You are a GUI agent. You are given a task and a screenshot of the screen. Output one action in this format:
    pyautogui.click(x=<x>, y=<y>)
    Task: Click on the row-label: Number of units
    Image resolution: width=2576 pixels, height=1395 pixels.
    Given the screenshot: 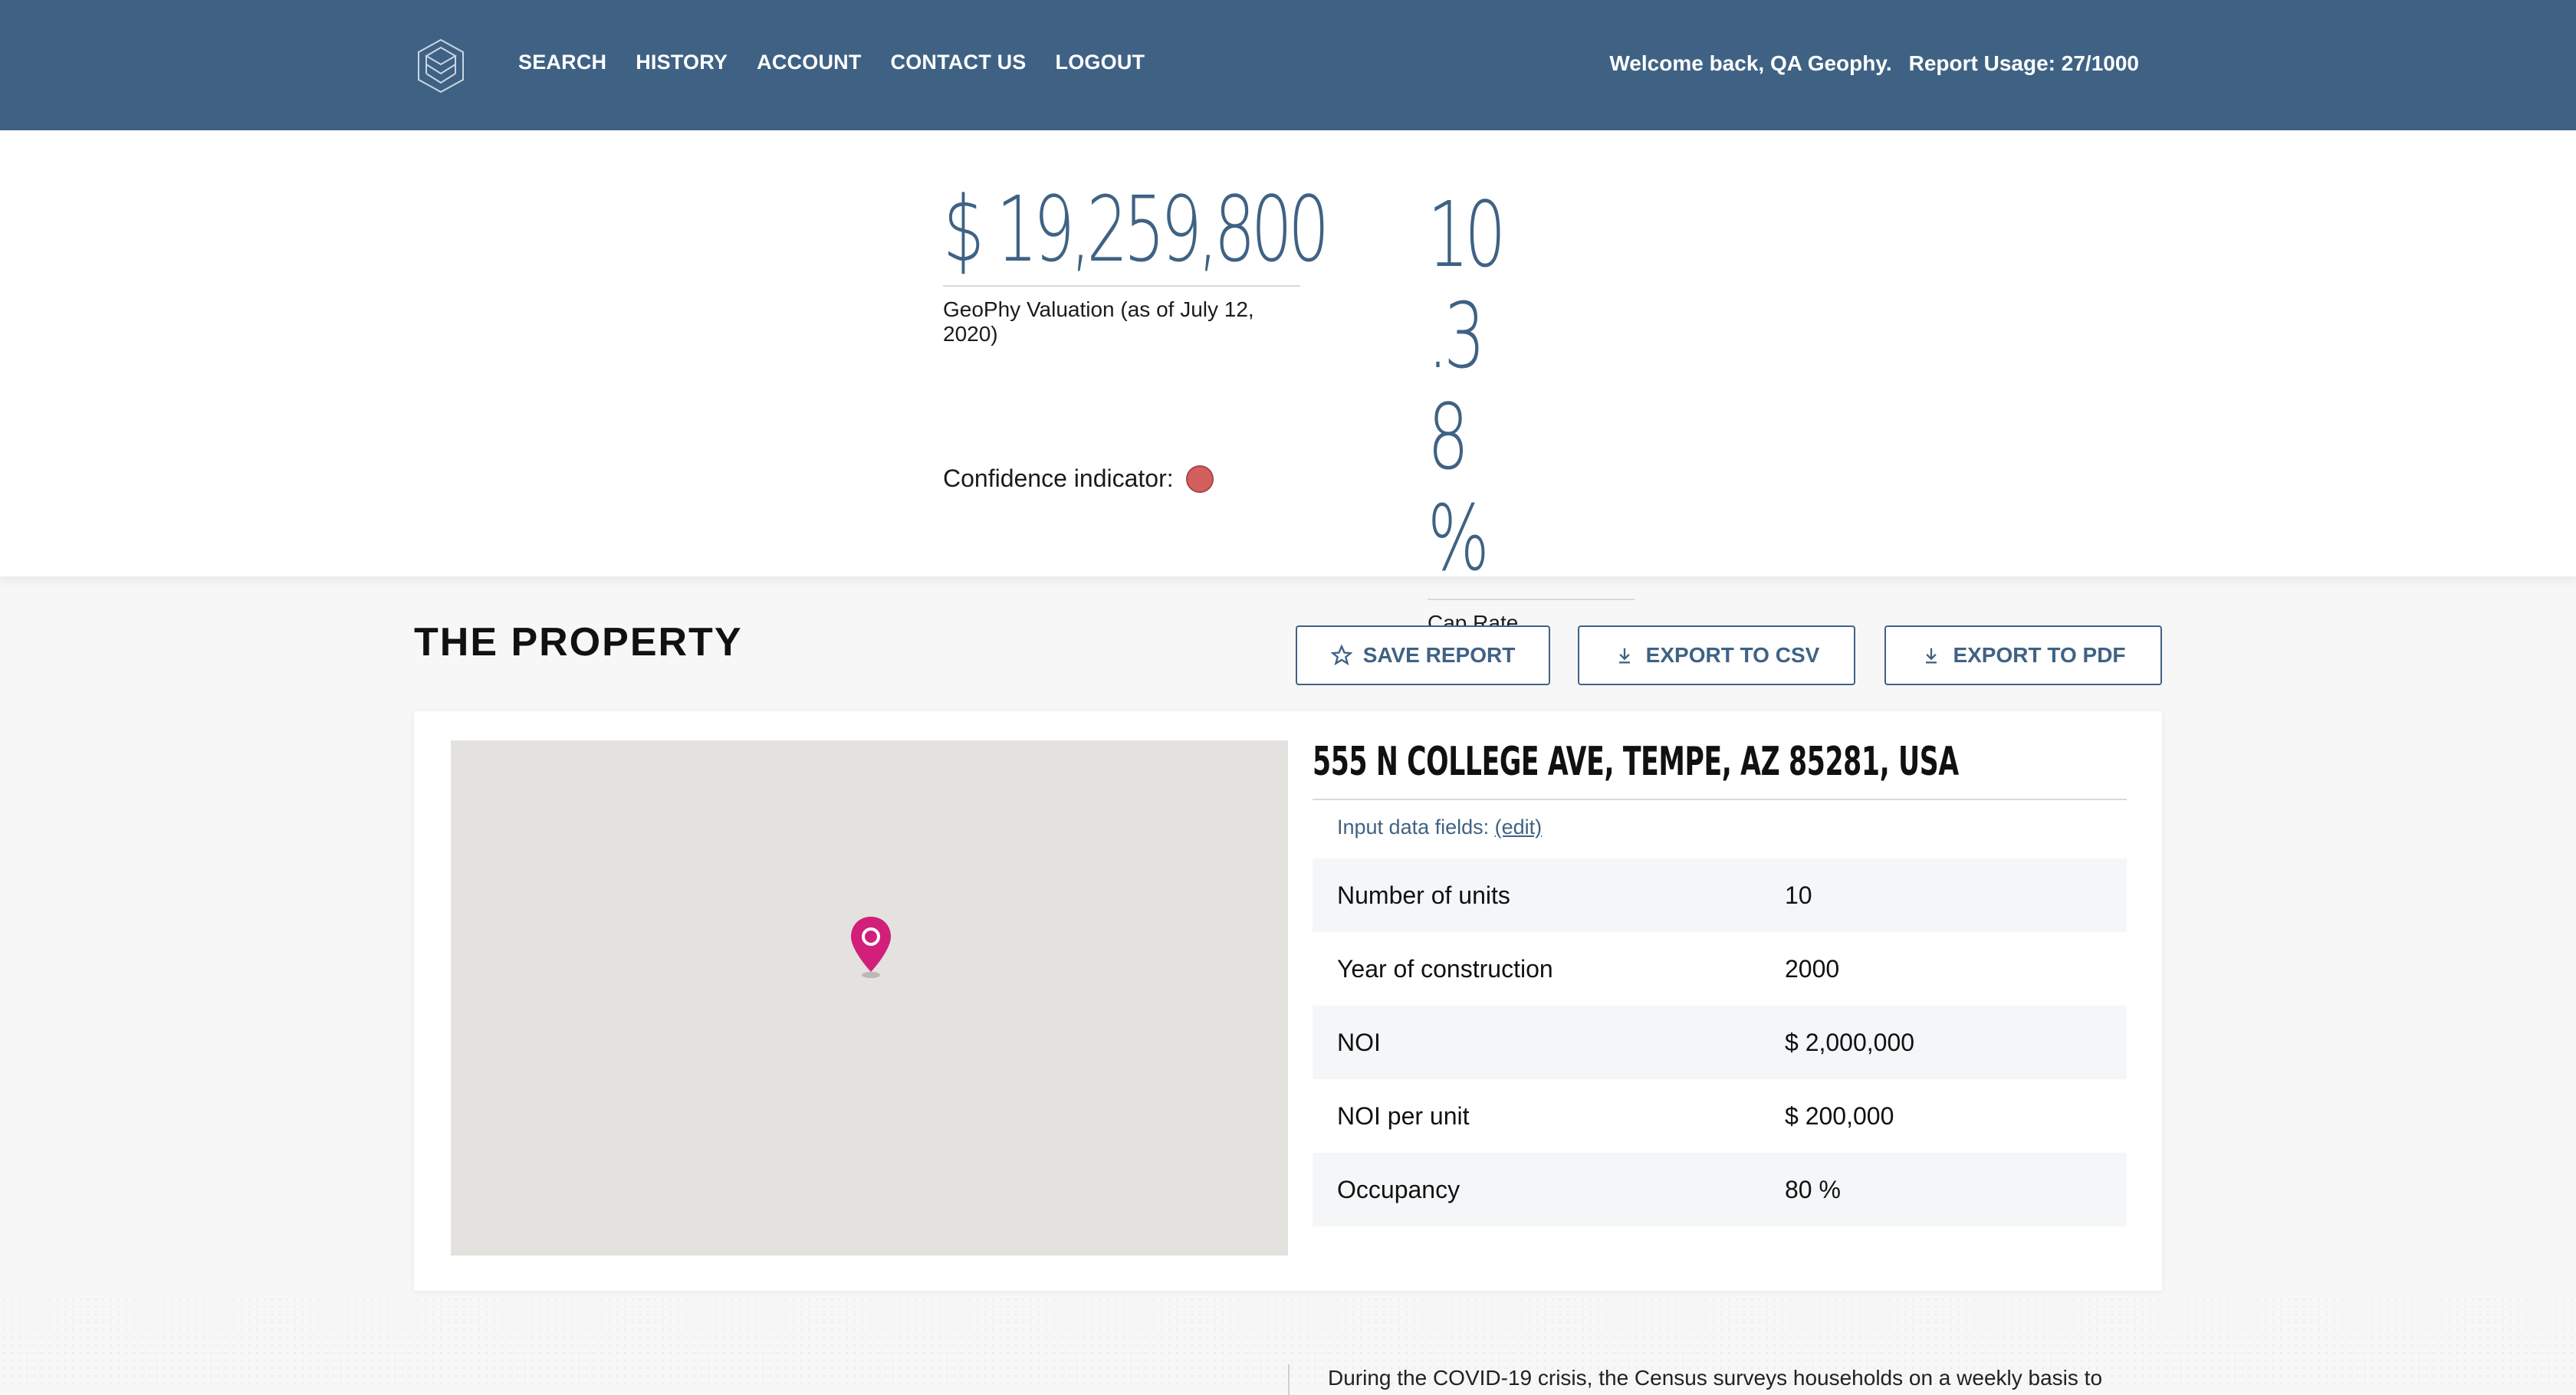 What is the action you would take?
    pyautogui.click(x=1424, y=895)
    